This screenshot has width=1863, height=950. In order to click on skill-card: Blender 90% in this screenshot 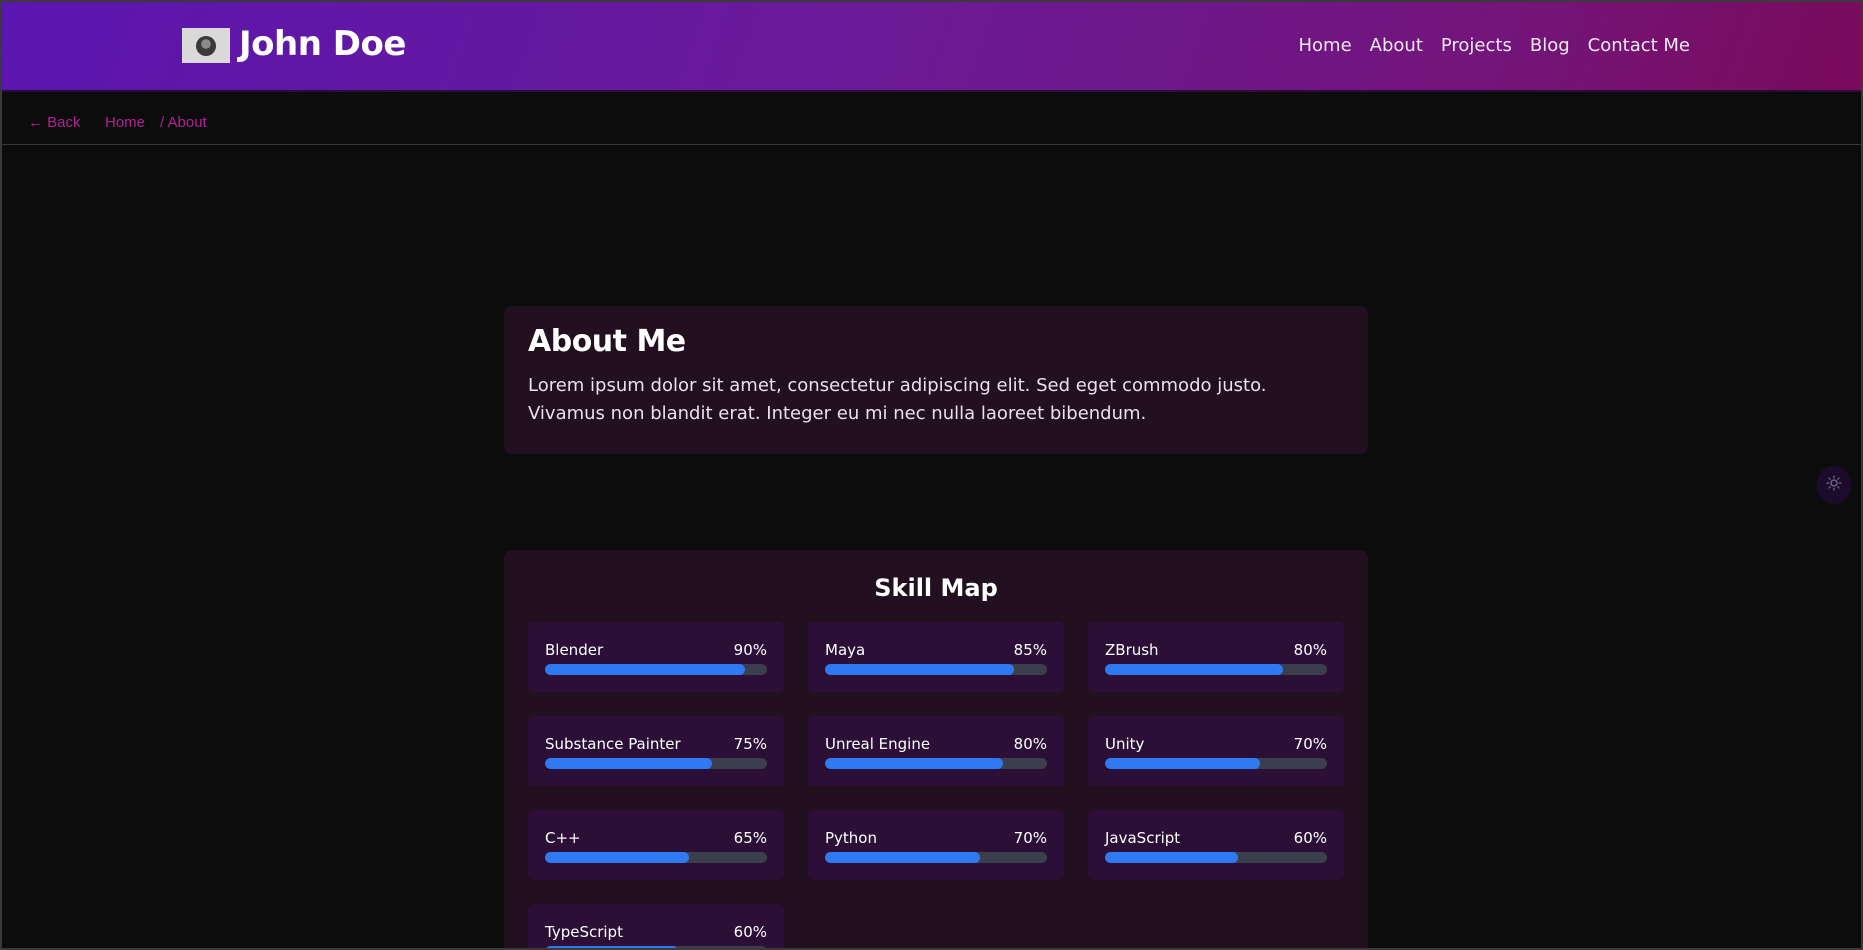, I will do `click(656, 657)`.